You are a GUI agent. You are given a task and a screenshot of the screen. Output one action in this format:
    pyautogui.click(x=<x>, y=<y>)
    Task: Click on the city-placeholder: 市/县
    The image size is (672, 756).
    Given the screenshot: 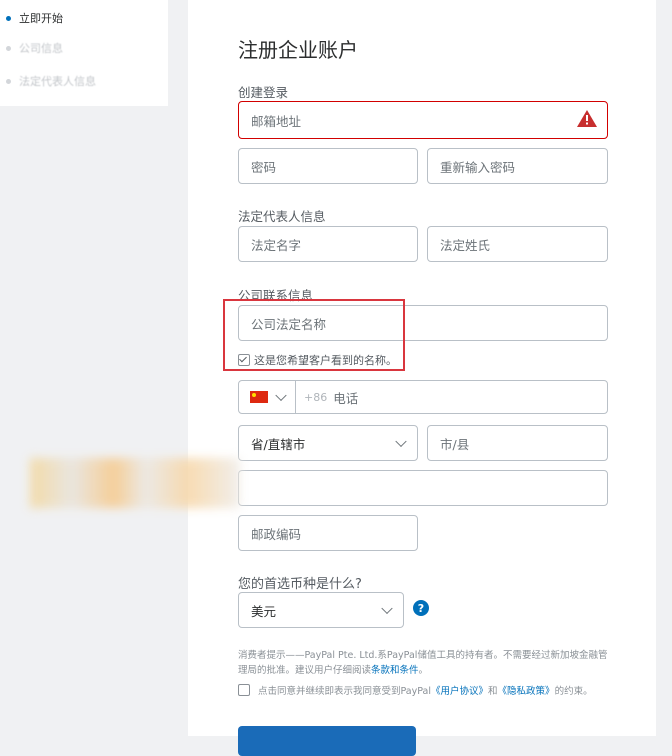 What is the action you would take?
    pyautogui.click(x=455, y=444)
    